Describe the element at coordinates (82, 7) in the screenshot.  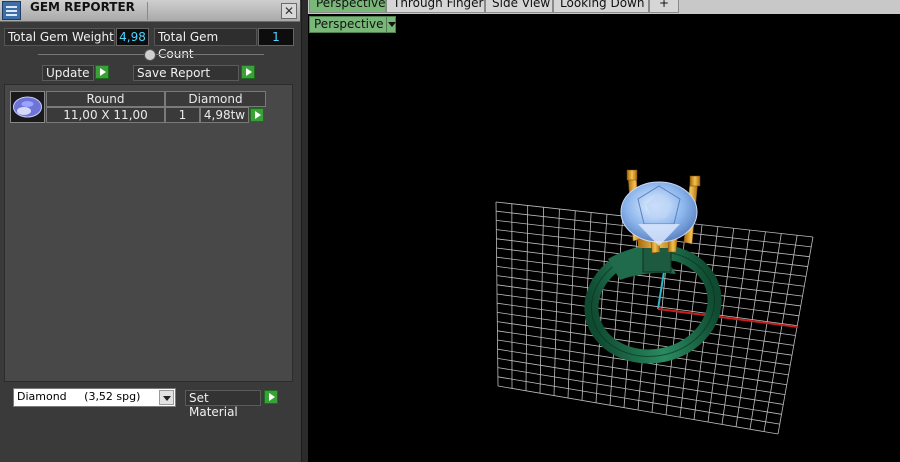
I see `panel-title: GEM REPORTER` at that location.